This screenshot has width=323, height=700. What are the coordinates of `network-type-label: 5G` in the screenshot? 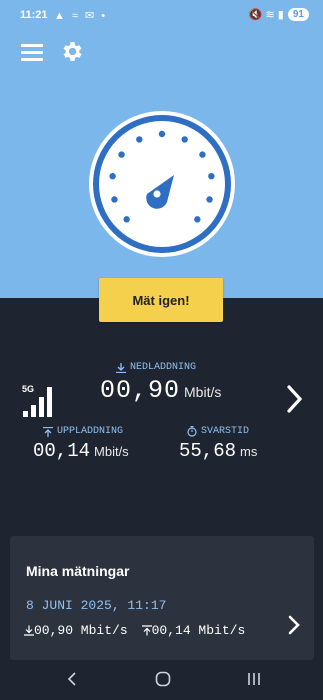 It's located at (28, 389).